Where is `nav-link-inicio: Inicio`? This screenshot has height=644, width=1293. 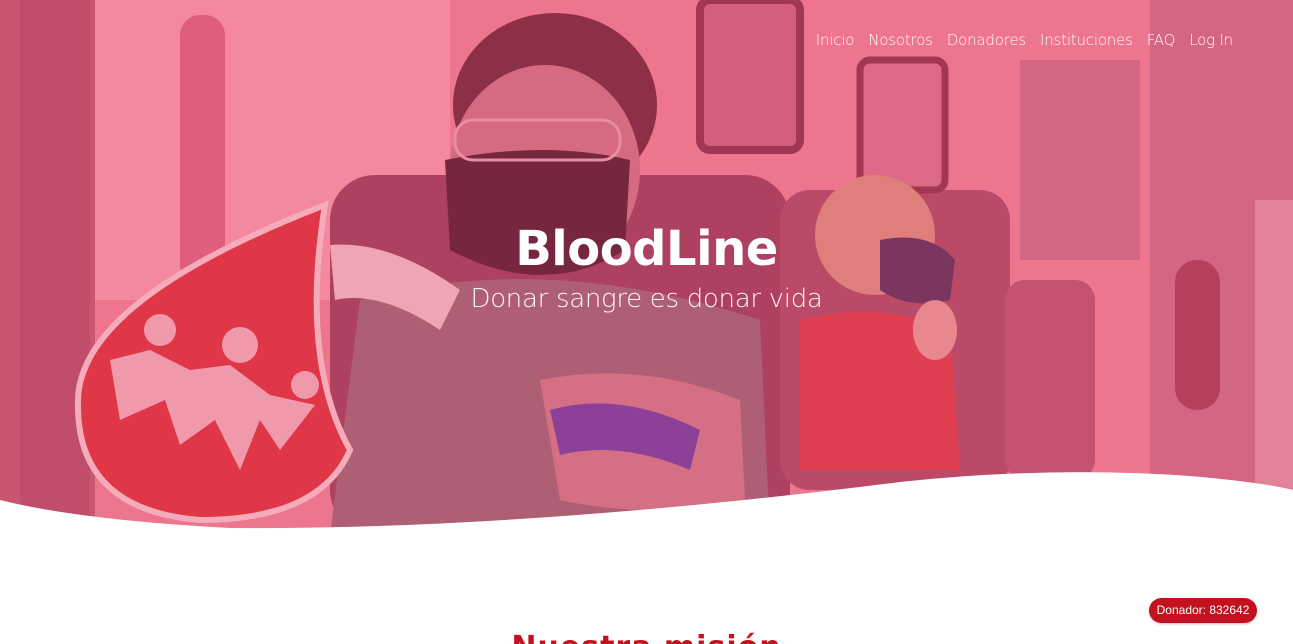
nav-link-inicio: Inicio is located at coordinates (835, 40).